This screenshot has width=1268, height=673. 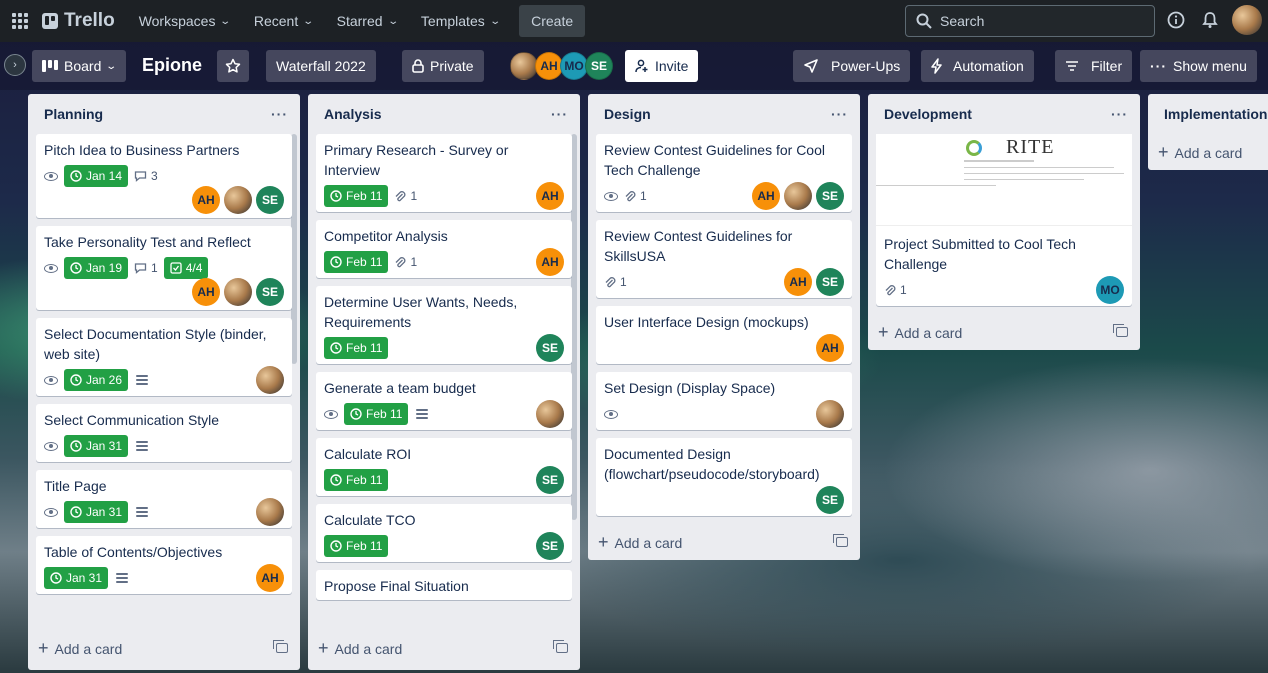 What do you see at coordinates (627, 114) in the screenshot?
I see `list-title: Design` at bounding box center [627, 114].